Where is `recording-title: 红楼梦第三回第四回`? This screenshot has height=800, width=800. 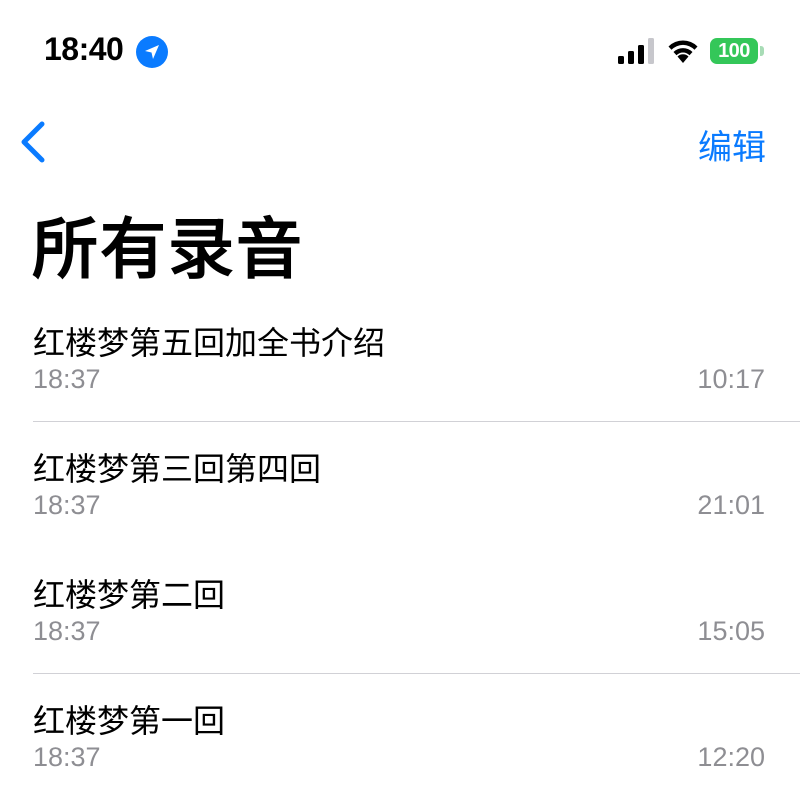
recording-title: 红楼梦第三回第四回 is located at coordinates (177, 469).